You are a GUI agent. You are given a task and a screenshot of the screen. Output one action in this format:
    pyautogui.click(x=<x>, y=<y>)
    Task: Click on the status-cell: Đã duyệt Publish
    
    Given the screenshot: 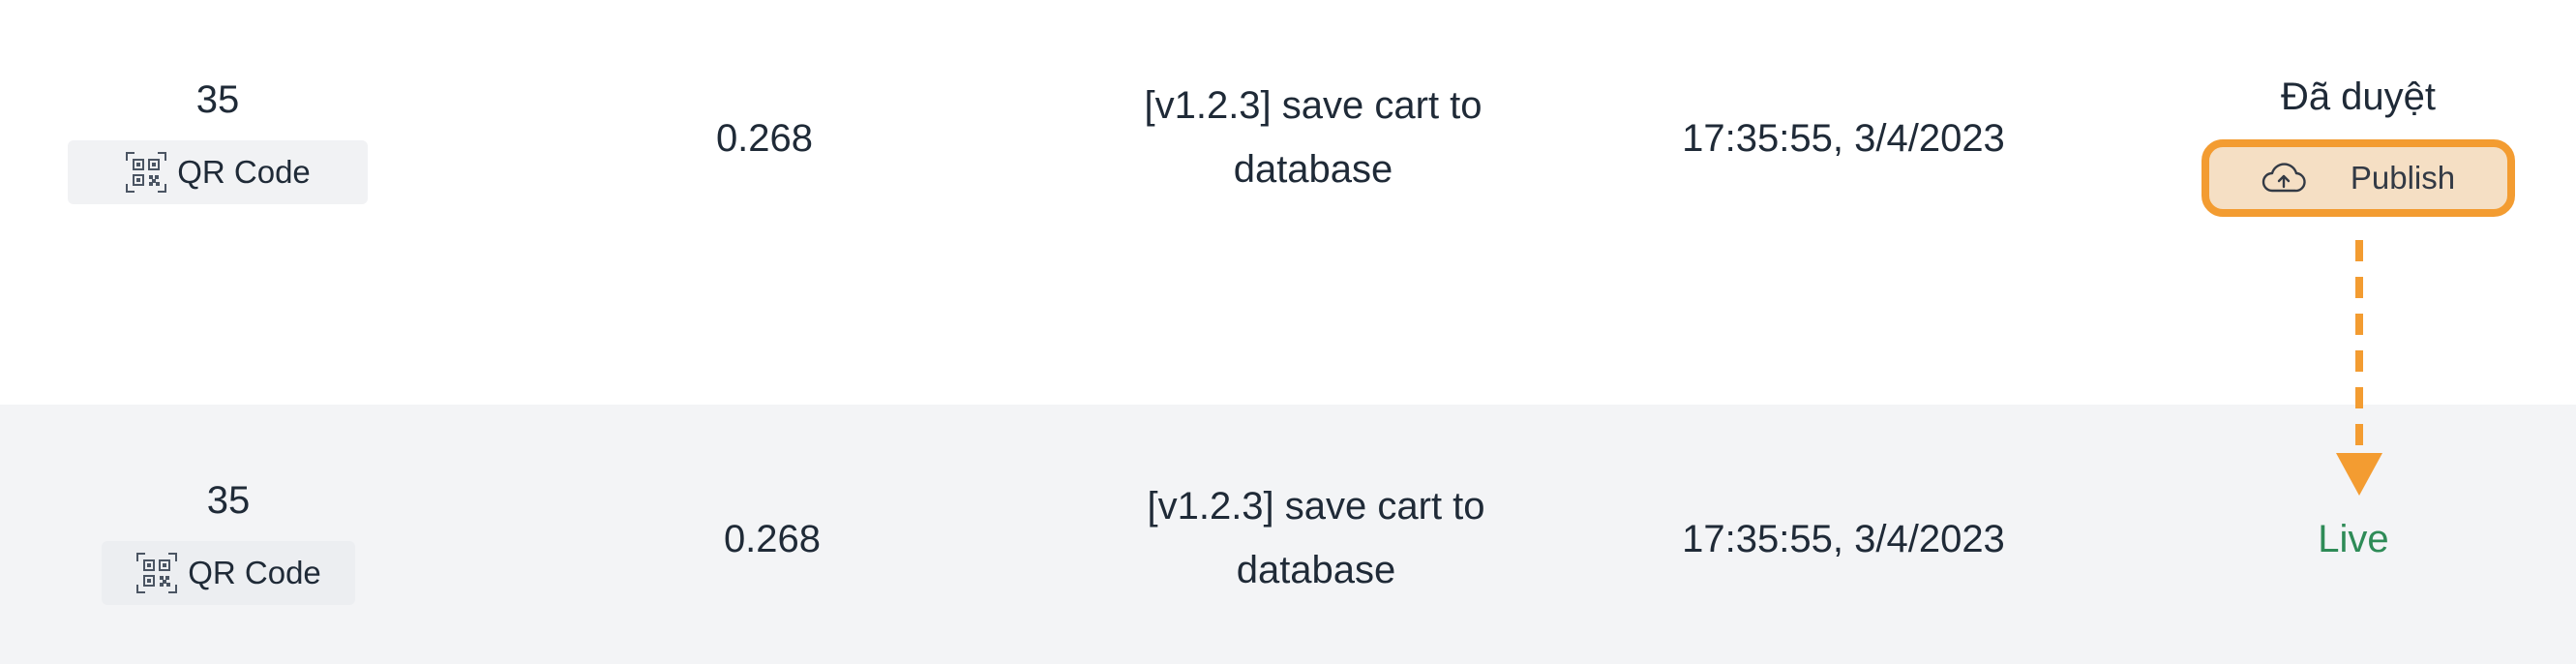 What is the action you would take?
    pyautogui.click(x=2358, y=145)
    